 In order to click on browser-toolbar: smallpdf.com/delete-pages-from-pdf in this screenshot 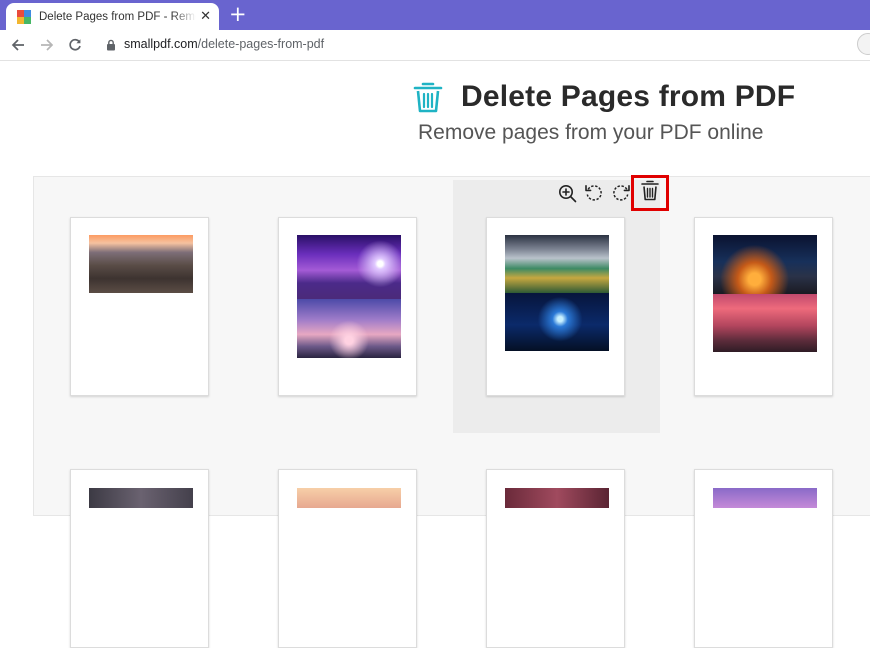, I will do `click(435, 45)`.